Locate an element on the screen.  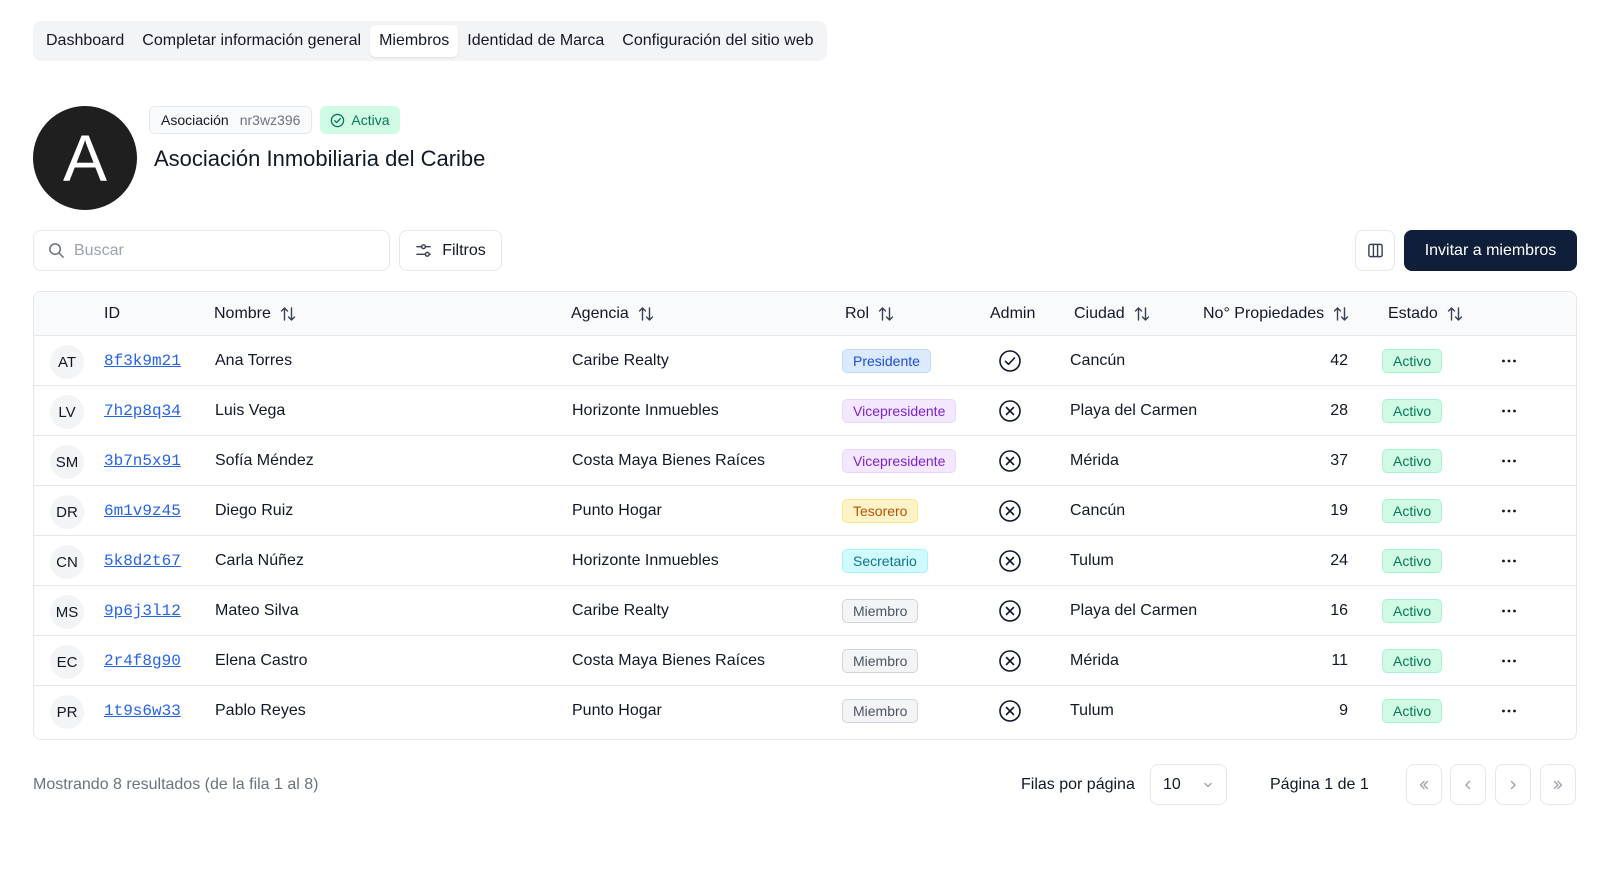
member-role-cell: Secretario is located at coordinates (885, 561).